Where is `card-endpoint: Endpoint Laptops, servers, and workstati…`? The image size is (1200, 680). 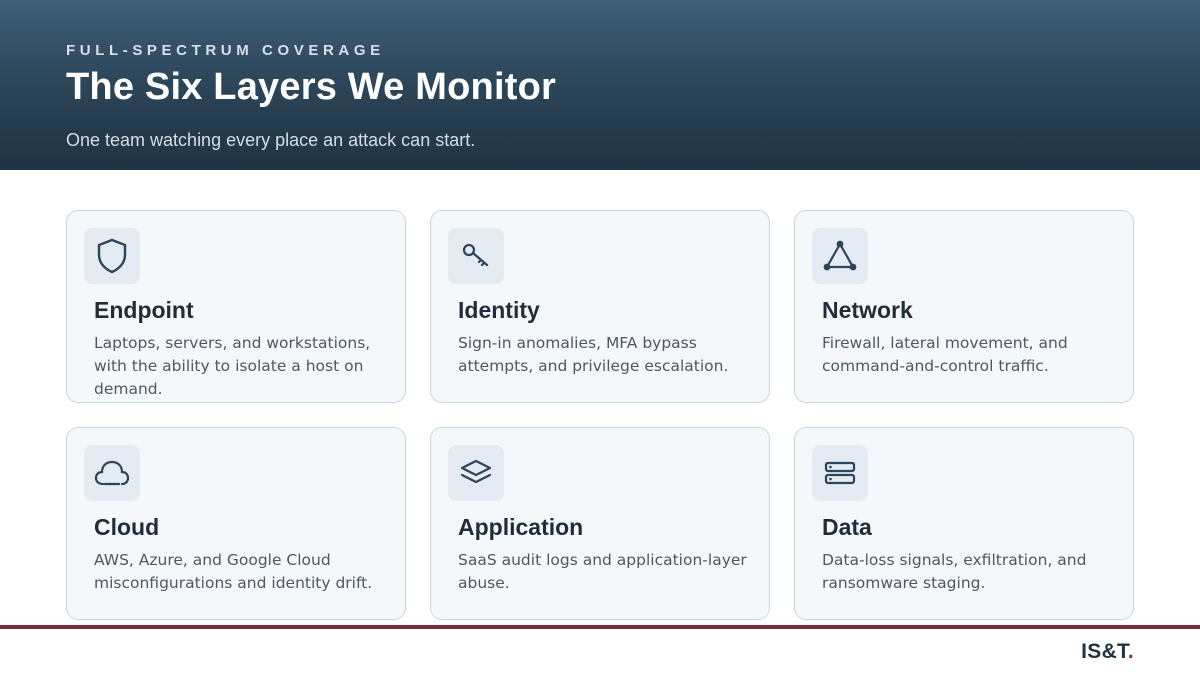 card-endpoint: Endpoint Laptops, servers, and workstati… is located at coordinates (236, 306).